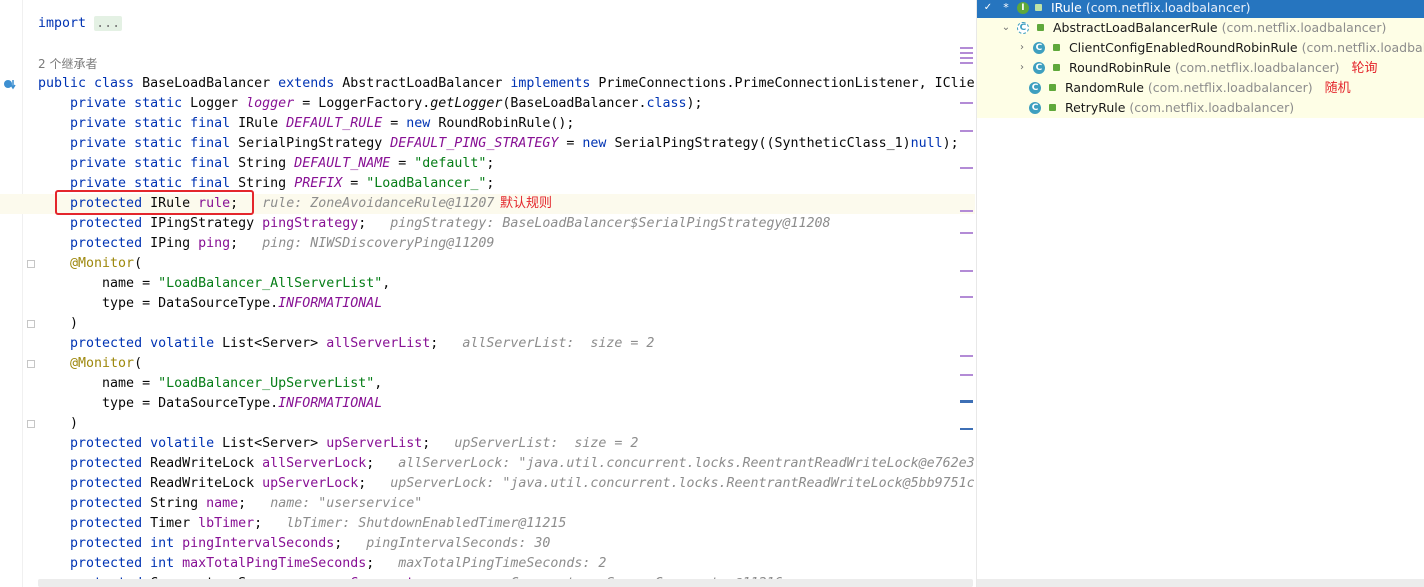  What do you see at coordinates (1095, 107) in the screenshot?
I see `tree-item-name: RetryRule` at bounding box center [1095, 107].